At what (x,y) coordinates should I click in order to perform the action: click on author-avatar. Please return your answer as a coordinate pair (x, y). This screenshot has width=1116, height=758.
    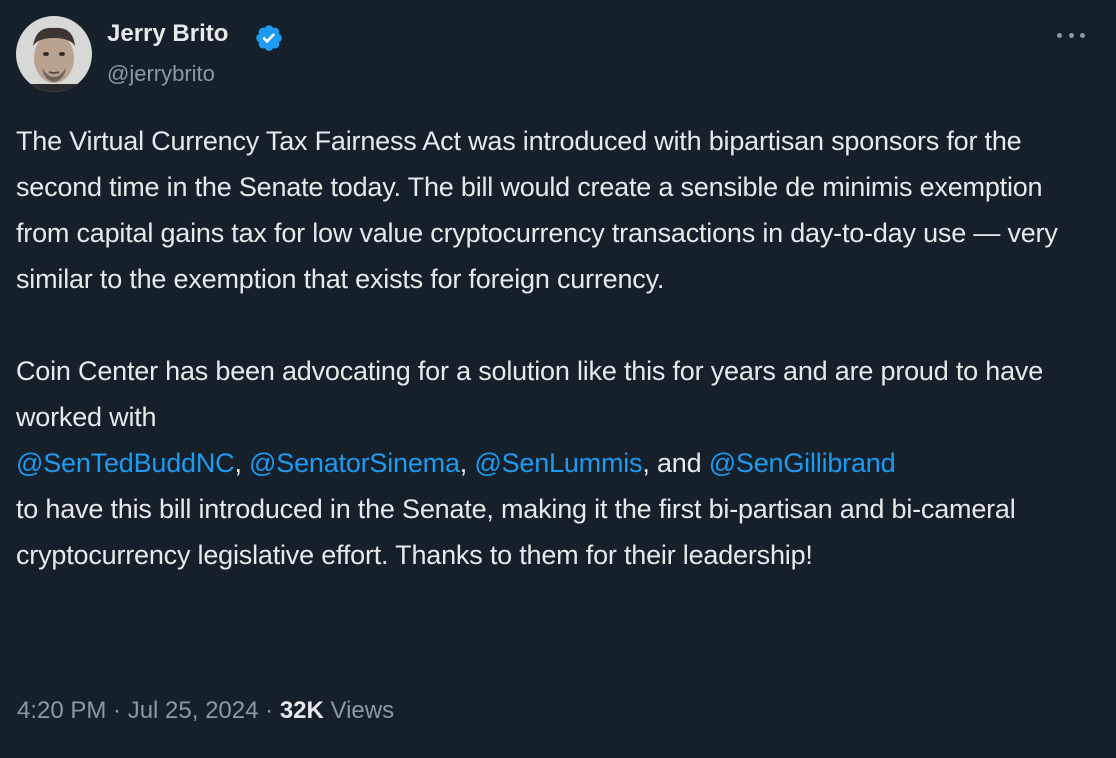
    Looking at the image, I should click on (54, 54).